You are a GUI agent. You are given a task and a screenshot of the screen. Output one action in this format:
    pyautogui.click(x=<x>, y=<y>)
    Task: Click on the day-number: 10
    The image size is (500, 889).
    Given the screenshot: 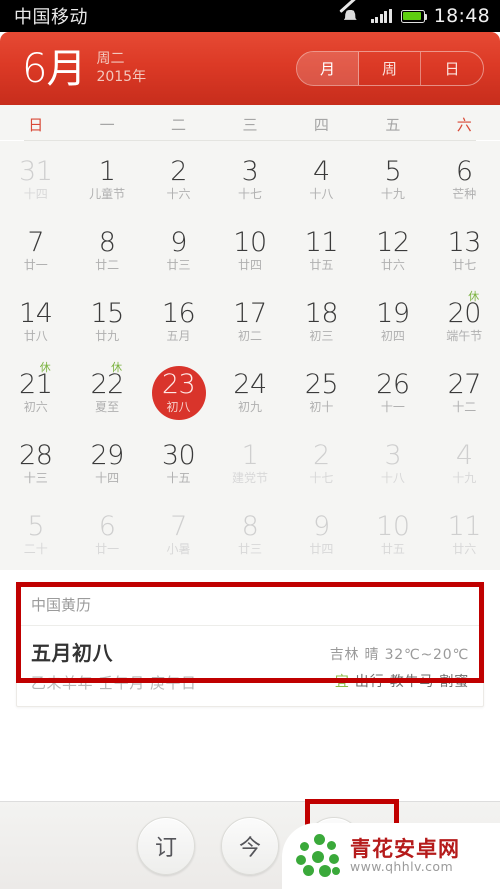 What is the action you would take?
    pyautogui.click(x=393, y=527)
    